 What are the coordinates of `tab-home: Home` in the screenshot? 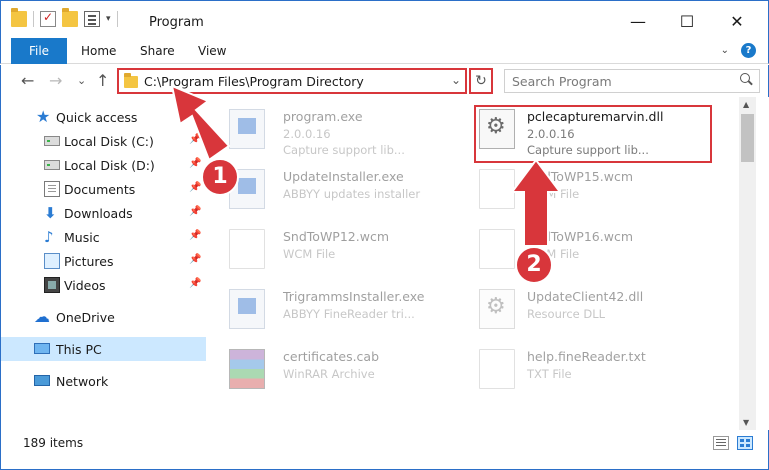 It's located at (98, 51).